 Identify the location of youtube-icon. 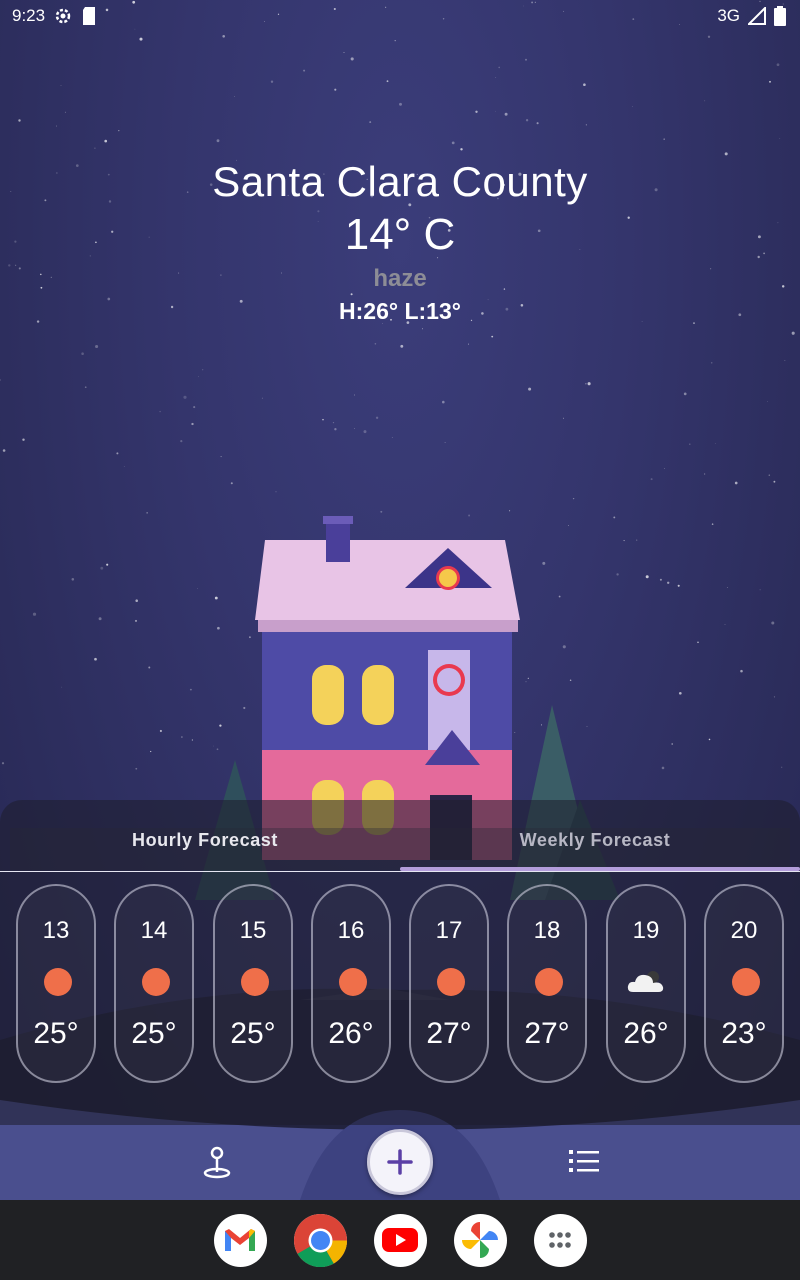
(400, 1240).